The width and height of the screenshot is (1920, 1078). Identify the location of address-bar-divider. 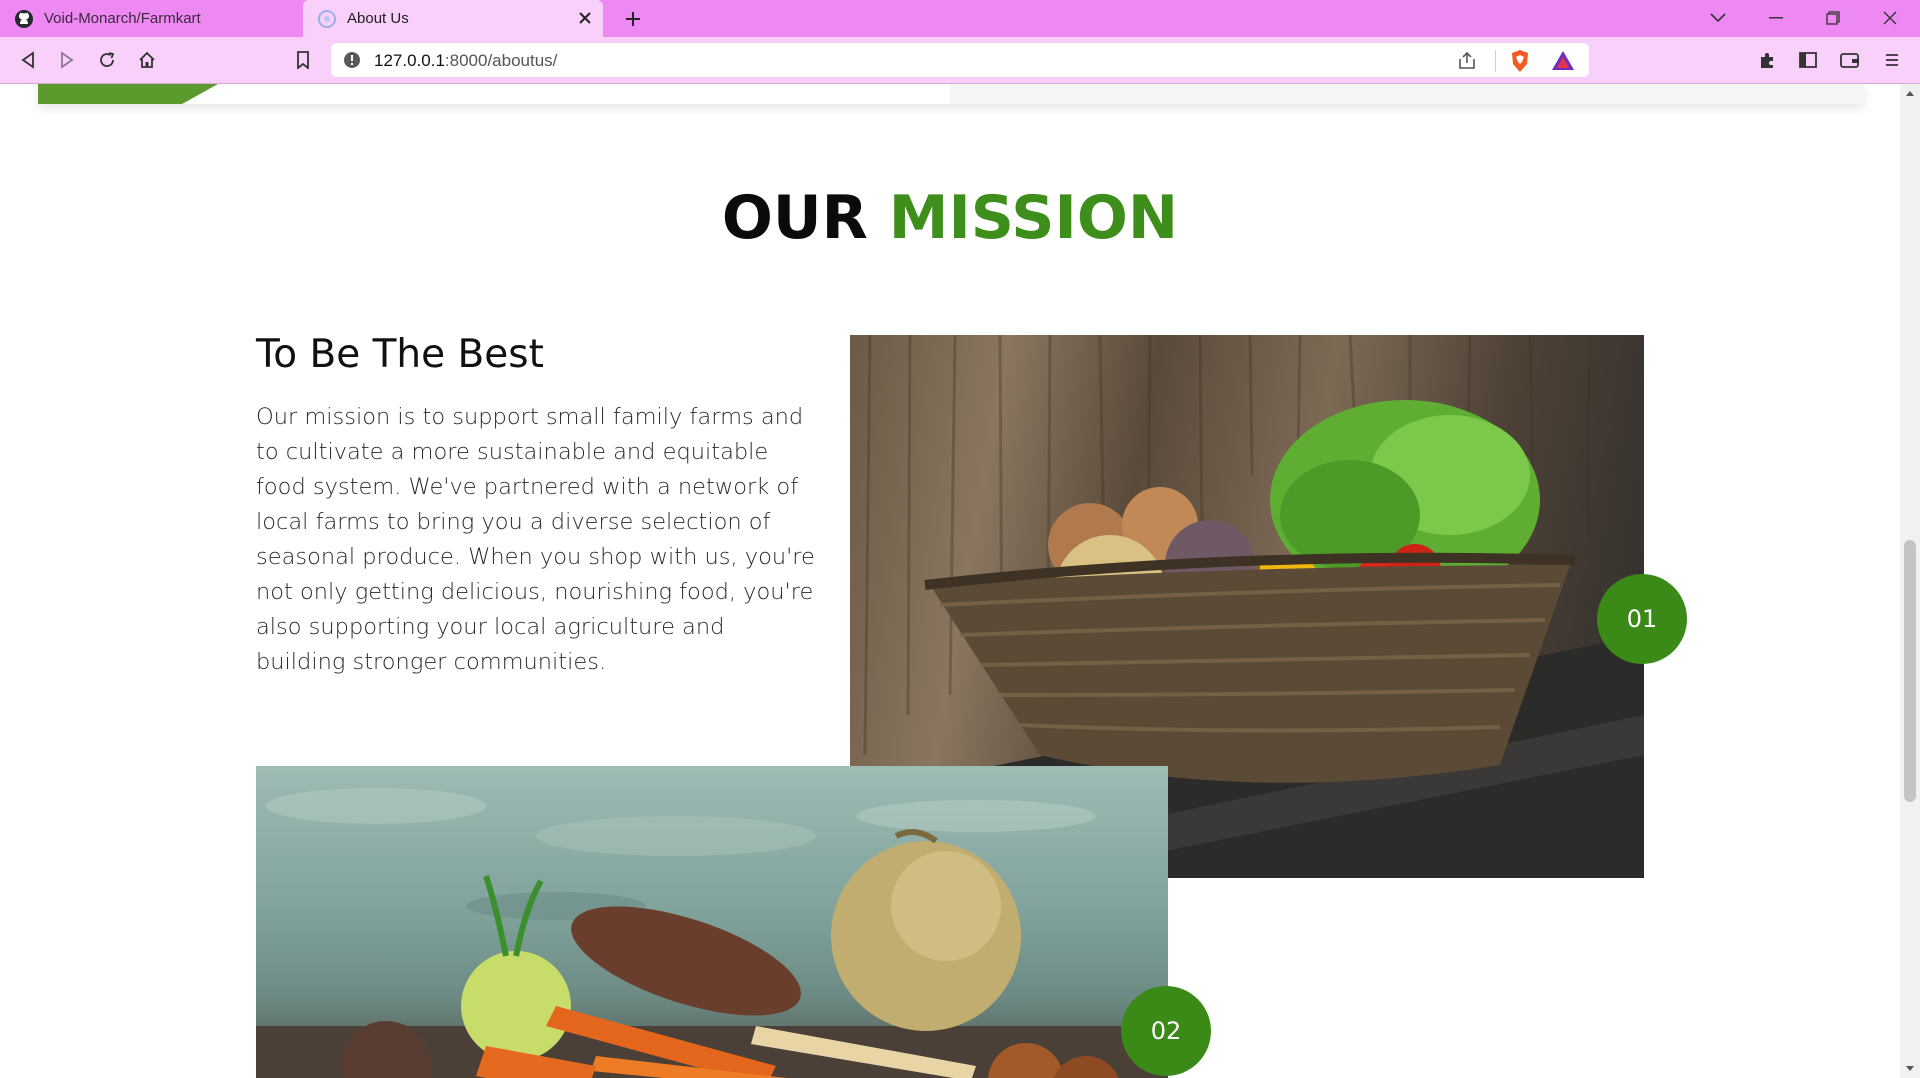
(1495, 61).